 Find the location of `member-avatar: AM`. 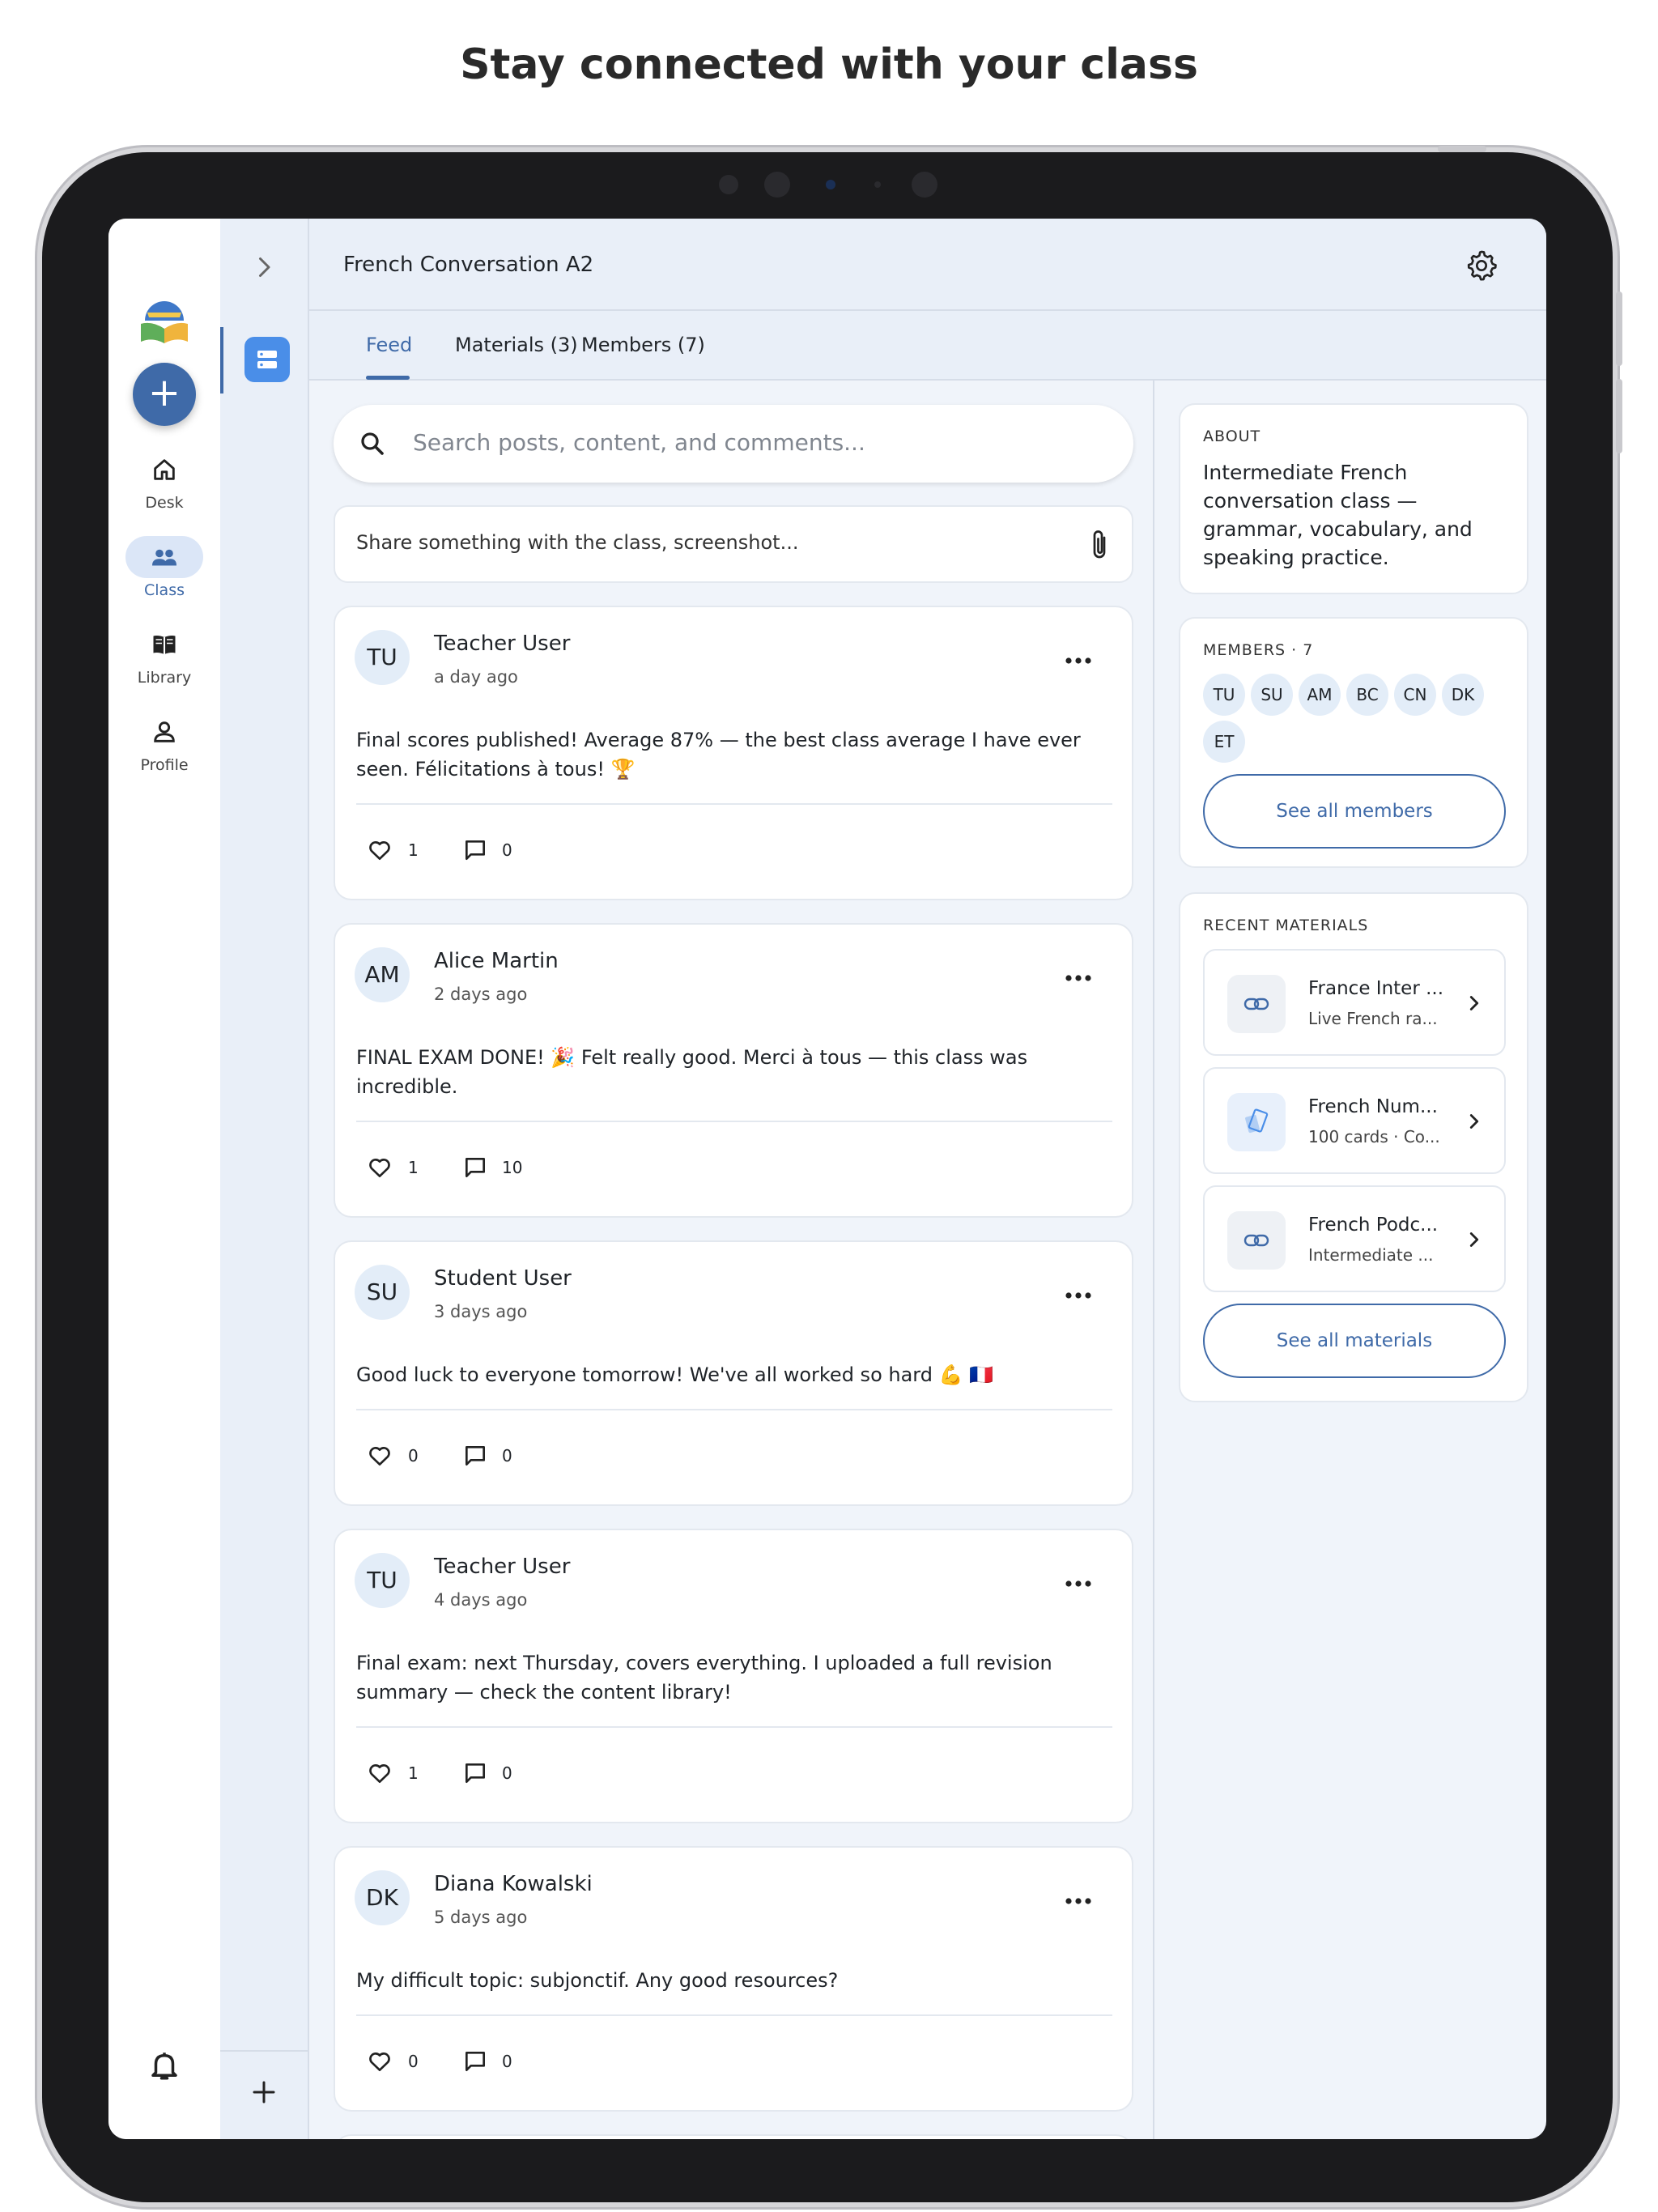

member-avatar: AM is located at coordinates (1320, 695).